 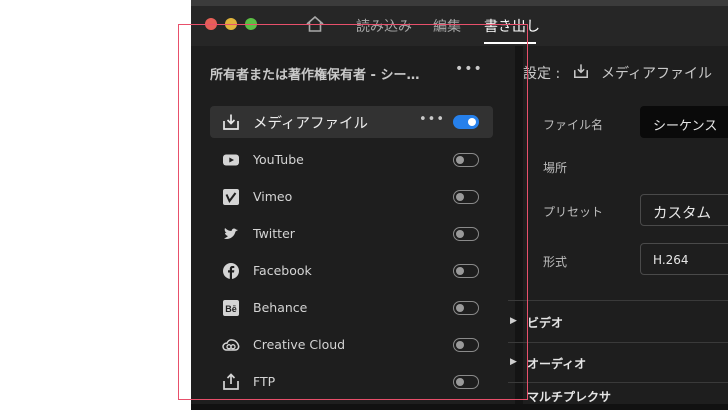 What do you see at coordinates (384, 26) in the screenshot?
I see `tab-import: 読み込み` at bounding box center [384, 26].